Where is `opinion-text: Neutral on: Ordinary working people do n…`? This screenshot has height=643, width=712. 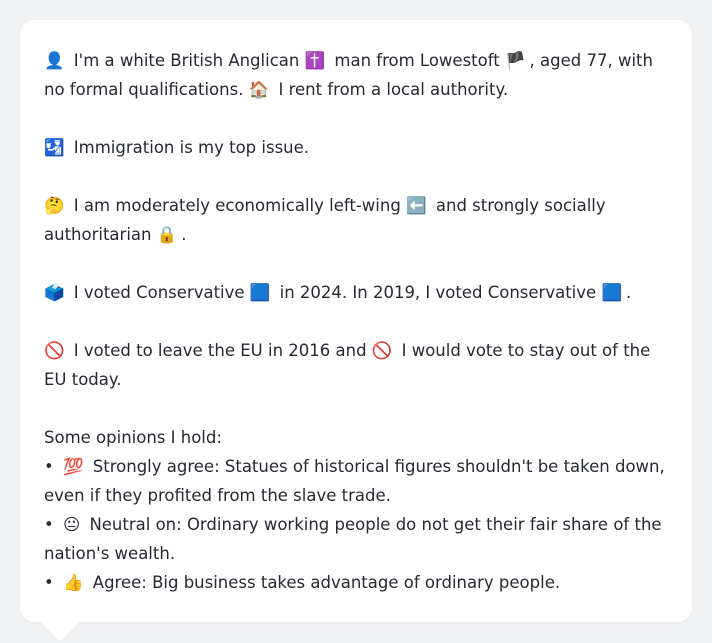 opinion-text: Neutral on: Ordinary working people do n… is located at coordinates (353, 539).